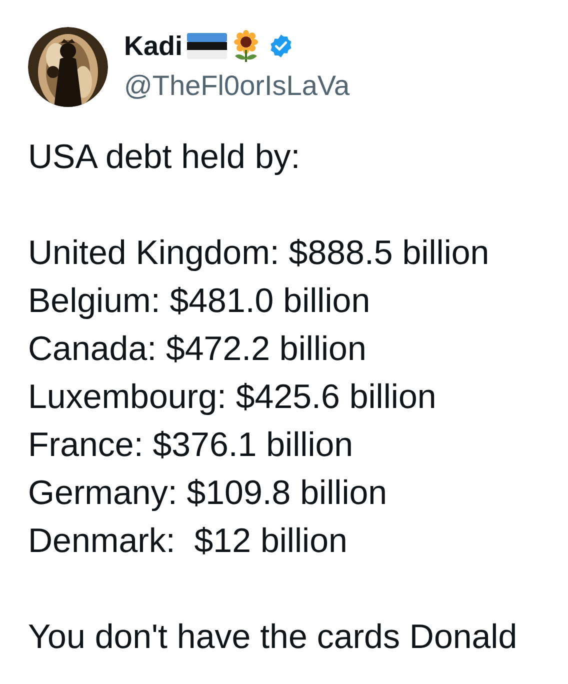 This screenshot has height=684, width=568. I want to click on tweet-text: Germany: $109.8 billion, so click(208, 493).